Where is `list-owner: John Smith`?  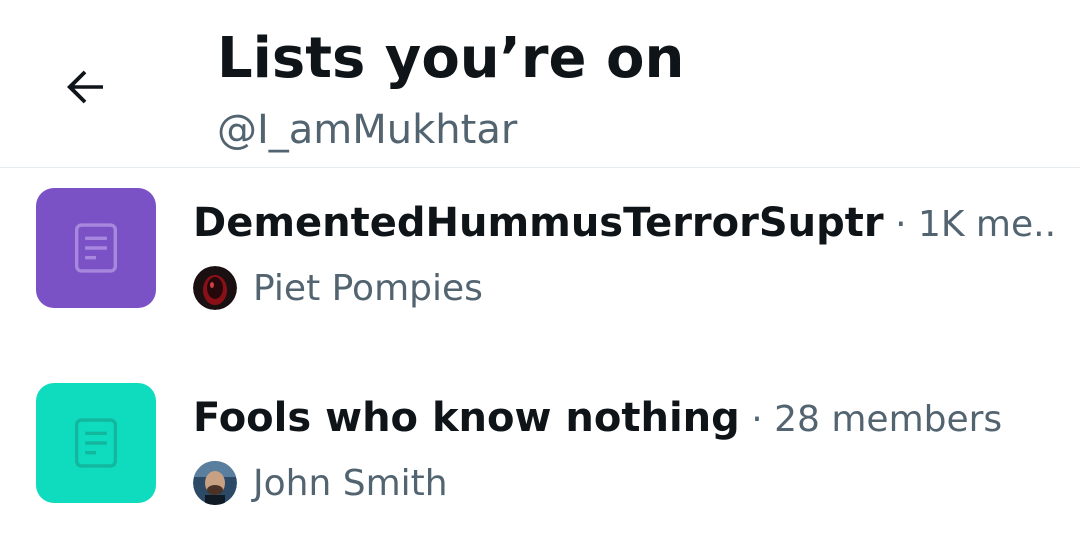
list-owner: John Smith is located at coordinates (320, 483).